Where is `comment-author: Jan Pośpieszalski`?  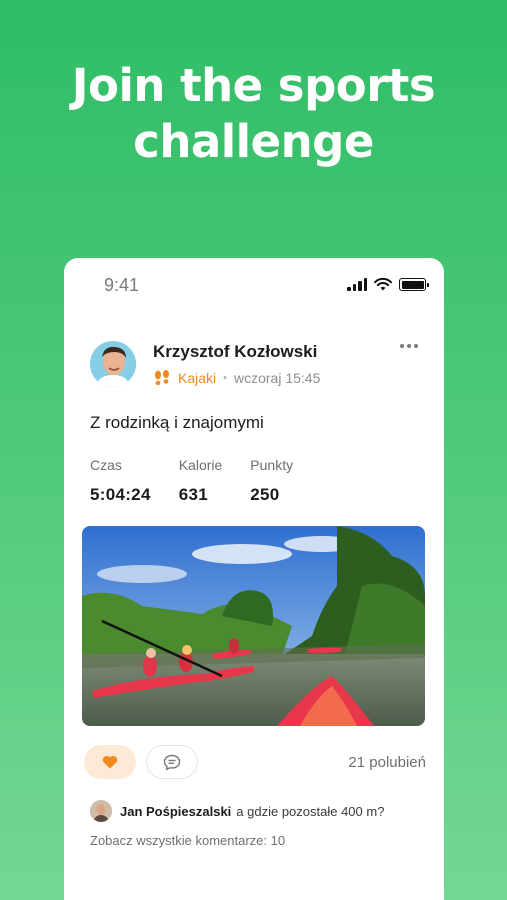
comment-author: Jan Pośpieszalski is located at coordinates (175, 811).